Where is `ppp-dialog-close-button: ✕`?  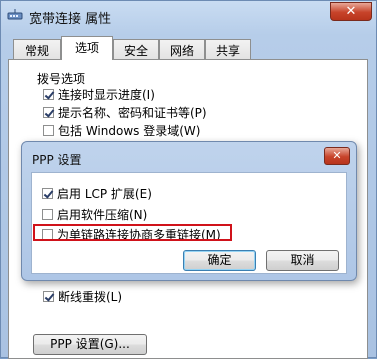
ppp-dialog-close-button: ✕ is located at coordinates (337, 156).